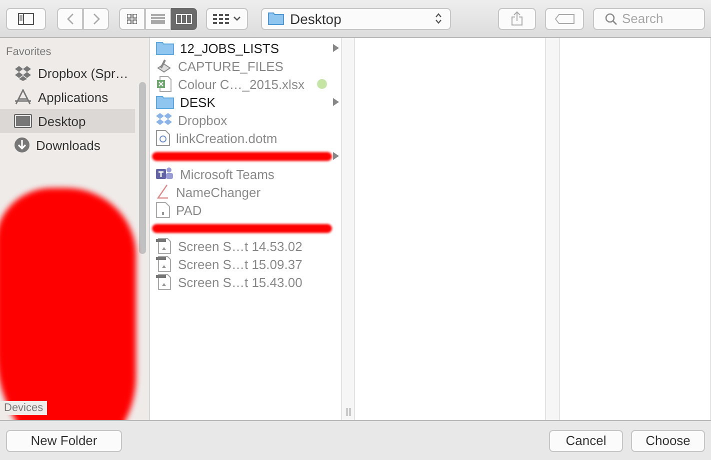 This screenshot has width=711, height=460. Describe the element at coordinates (163, 210) in the screenshot. I see `file-icon` at that location.